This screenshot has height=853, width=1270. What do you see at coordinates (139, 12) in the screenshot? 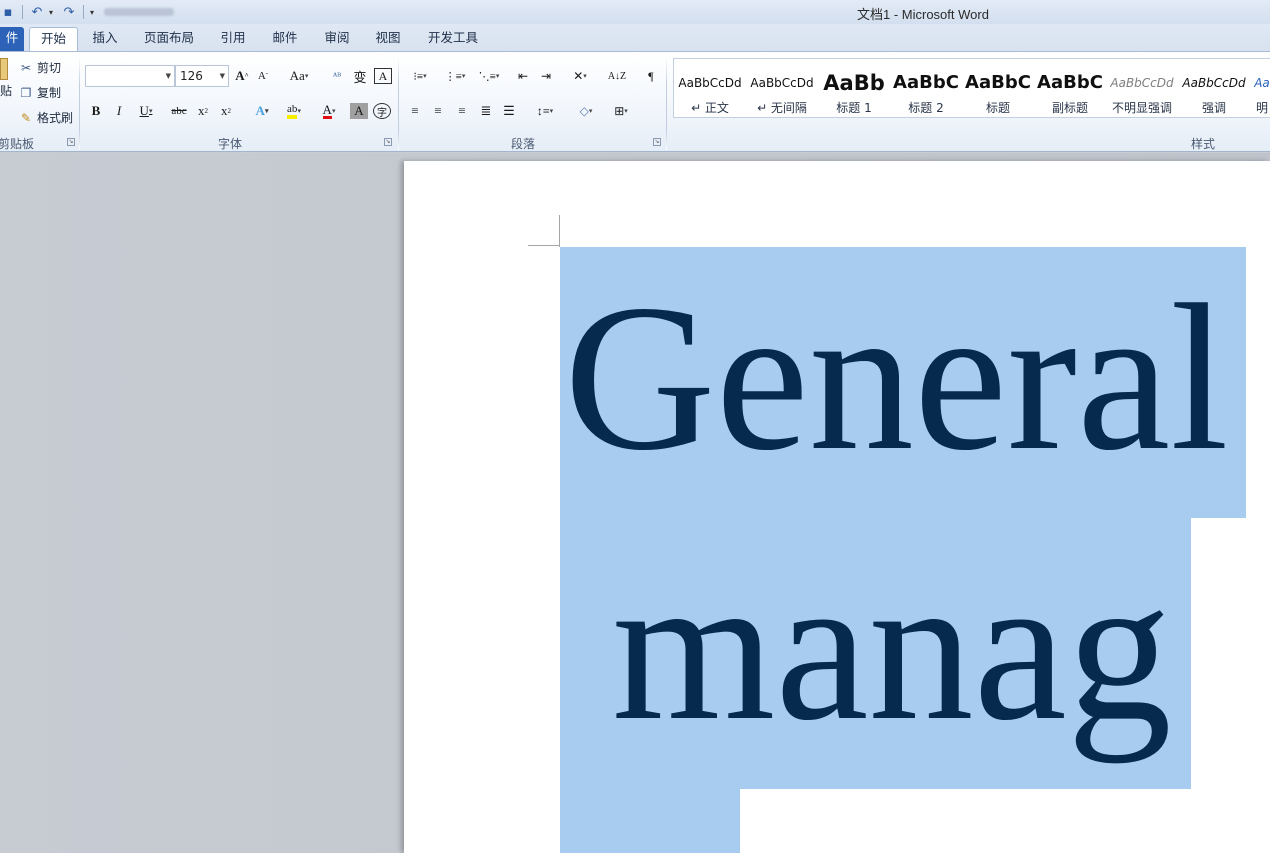
I see `blurred-qat-item` at bounding box center [139, 12].